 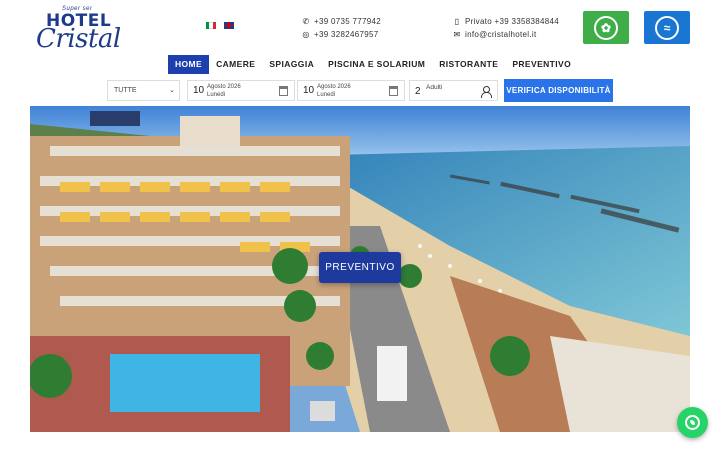 I want to click on chevron-down-icon: ⌄, so click(x=172, y=90).